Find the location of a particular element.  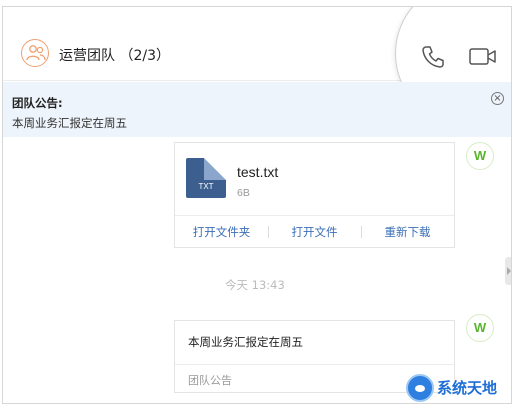

file-fold-corner is located at coordinates (215, 169).